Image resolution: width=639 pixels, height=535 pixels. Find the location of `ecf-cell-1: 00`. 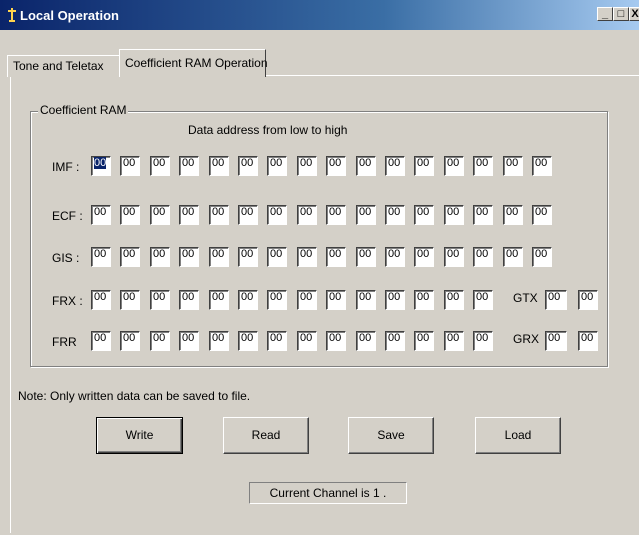

ecf-cell-1: 00 is located at coordinates (130, 215).